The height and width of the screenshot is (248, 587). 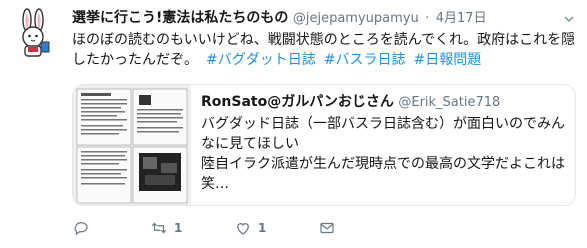 I want to click on reply-icon, so click(x=81, y=229).